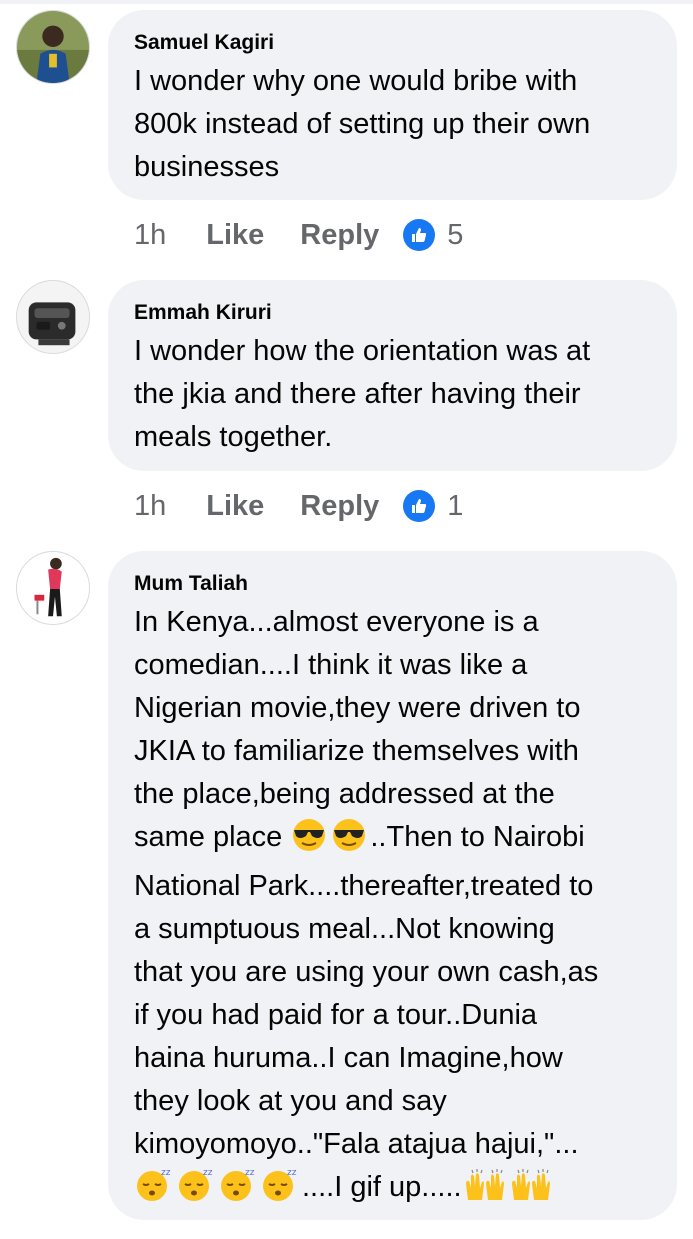 The image size is (693, 1239). Describe the element at coordinates (298, 506) in the screenshot. I see `comment-actions: 1h Like Reply 1` at that location.